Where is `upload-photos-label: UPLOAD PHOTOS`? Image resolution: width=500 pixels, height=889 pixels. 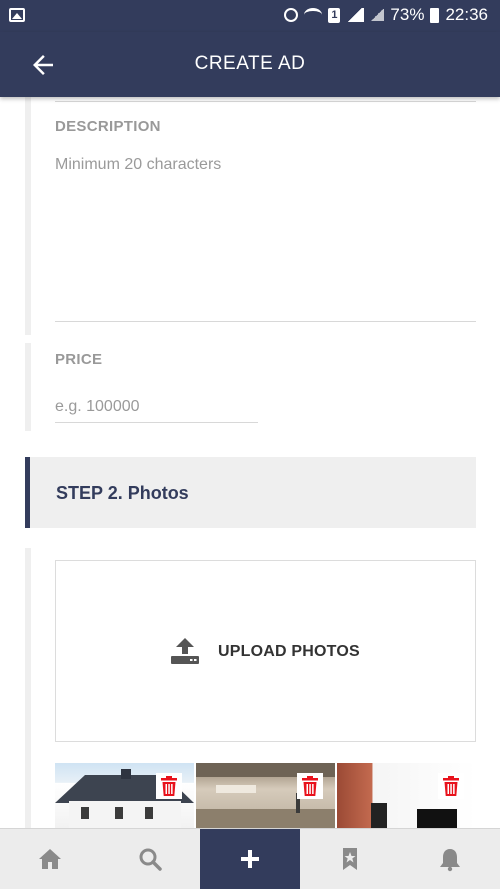
upload-photos-label: UPLOAD PHOTOS is located at coordinates (289, 651).